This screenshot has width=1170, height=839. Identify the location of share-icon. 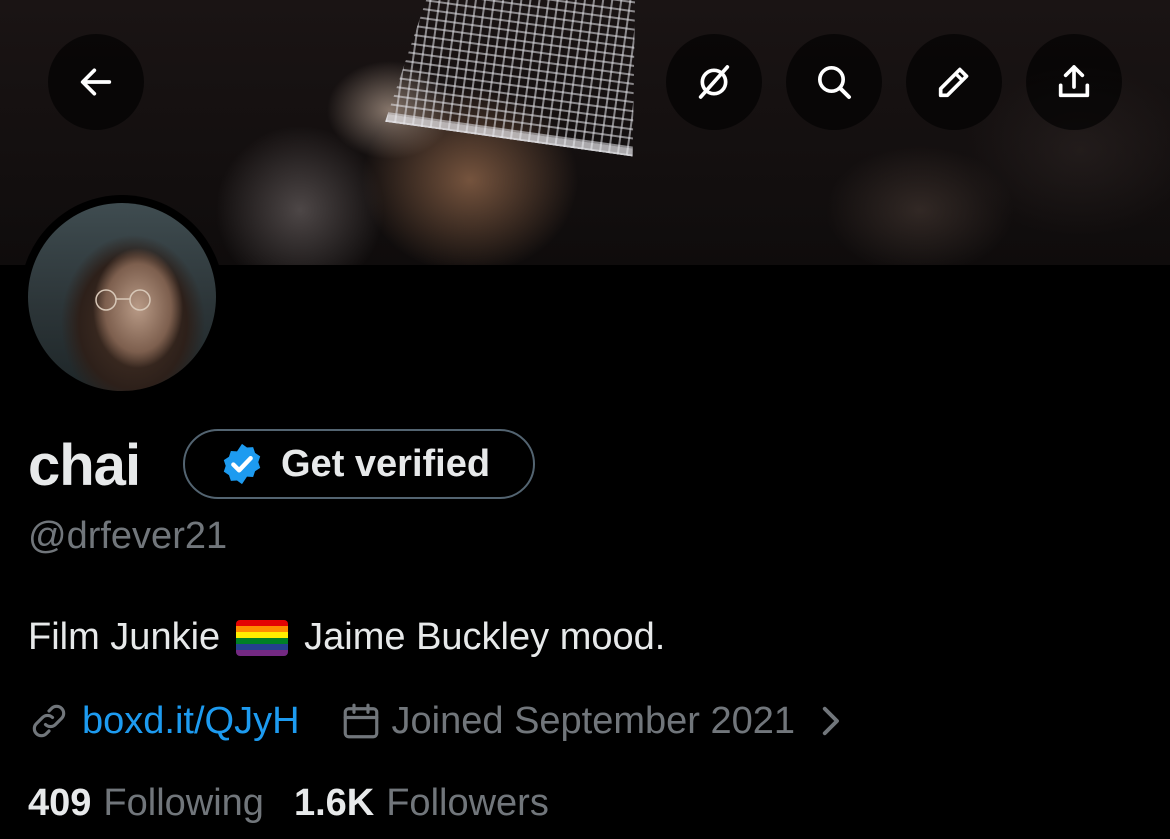
(1074, 81).